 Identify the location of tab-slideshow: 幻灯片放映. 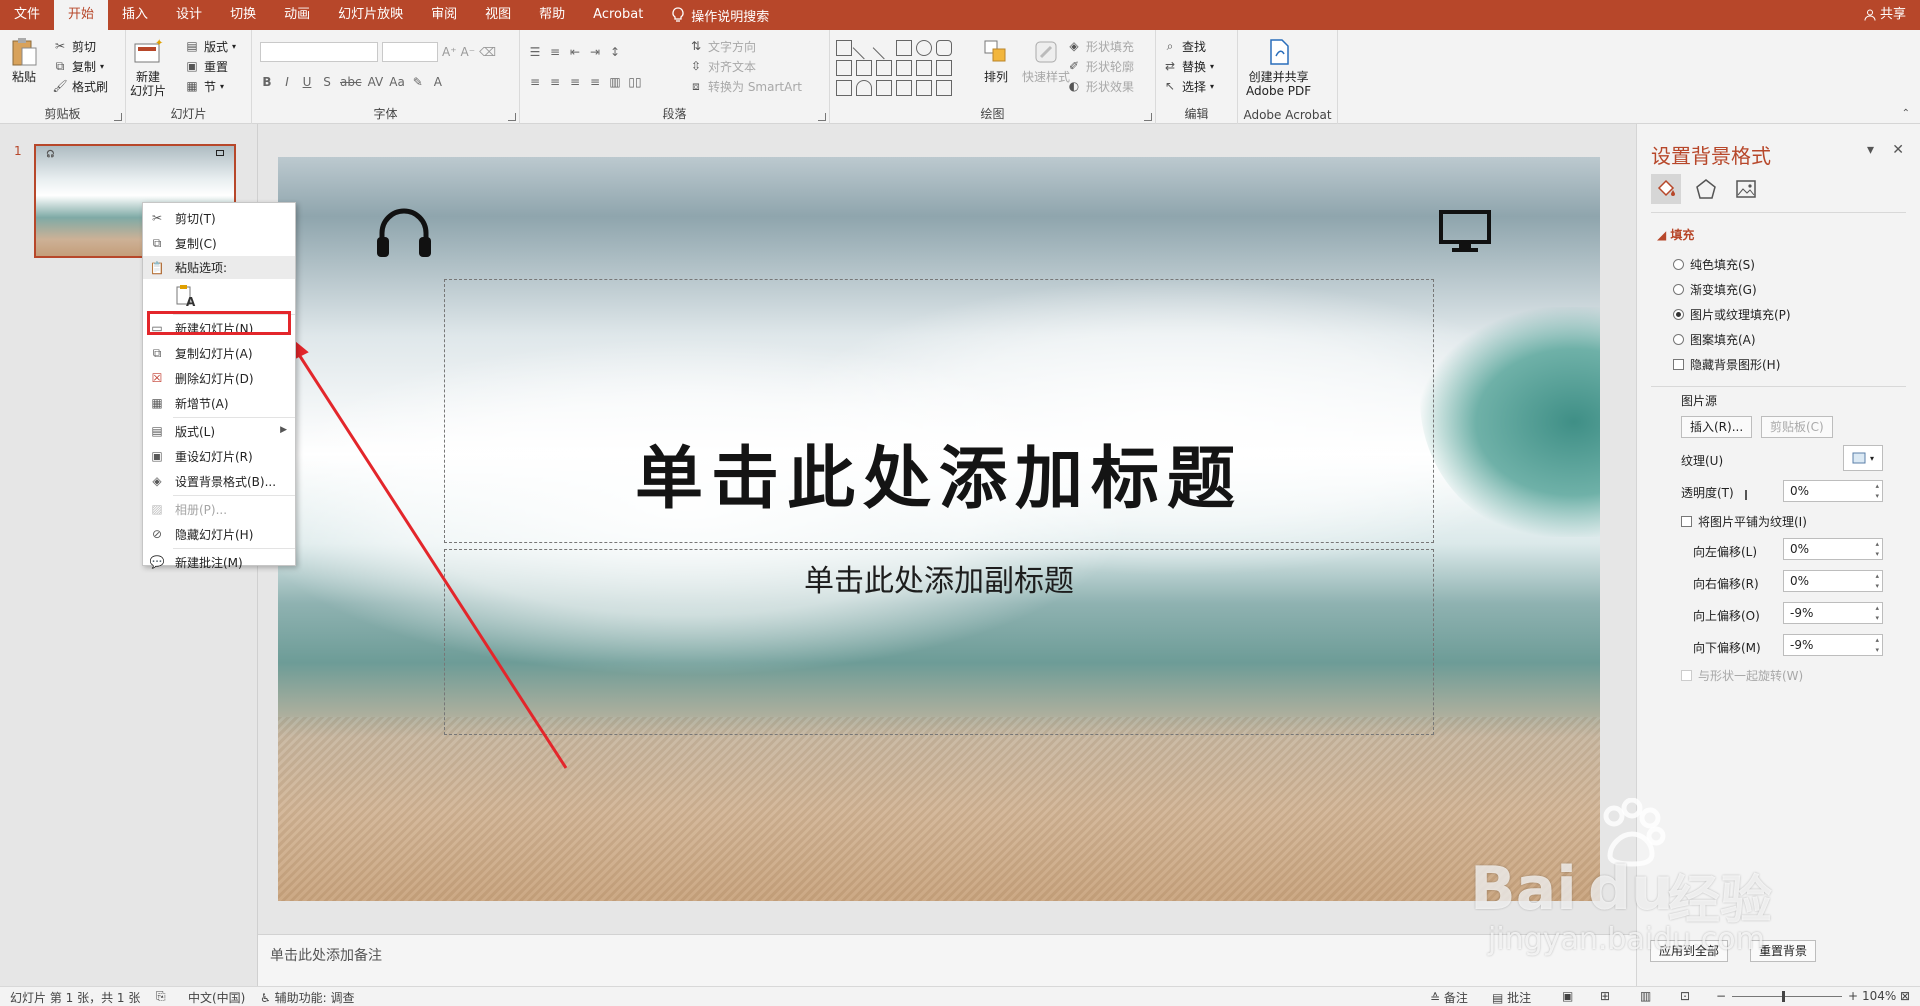
(370, 15).